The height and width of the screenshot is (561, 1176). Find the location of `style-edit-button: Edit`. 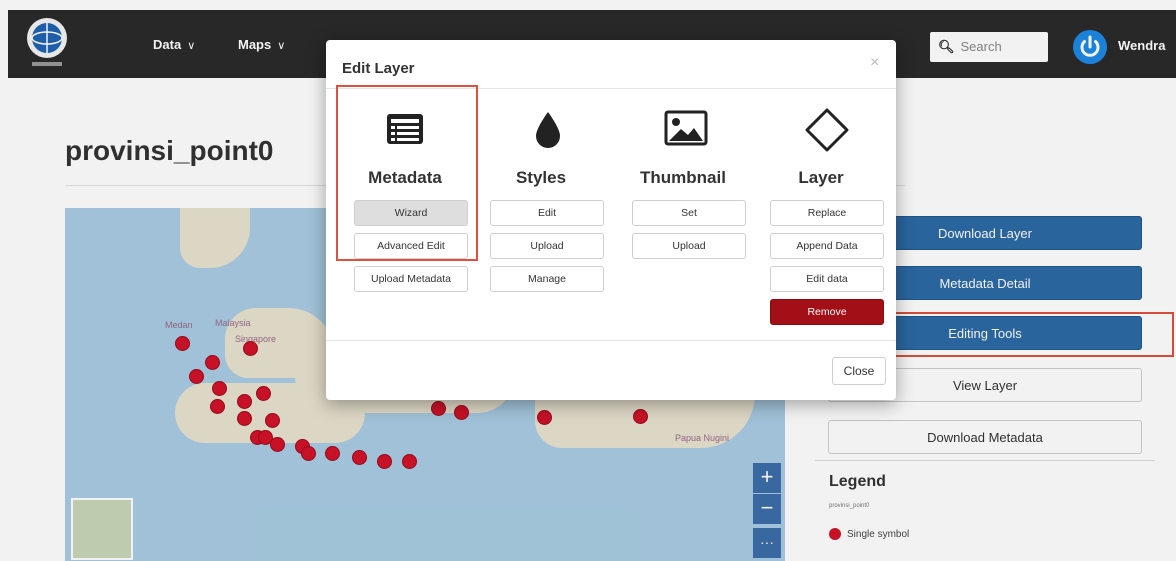

style-edit-button: Edit is located at coordinates (547, 213).